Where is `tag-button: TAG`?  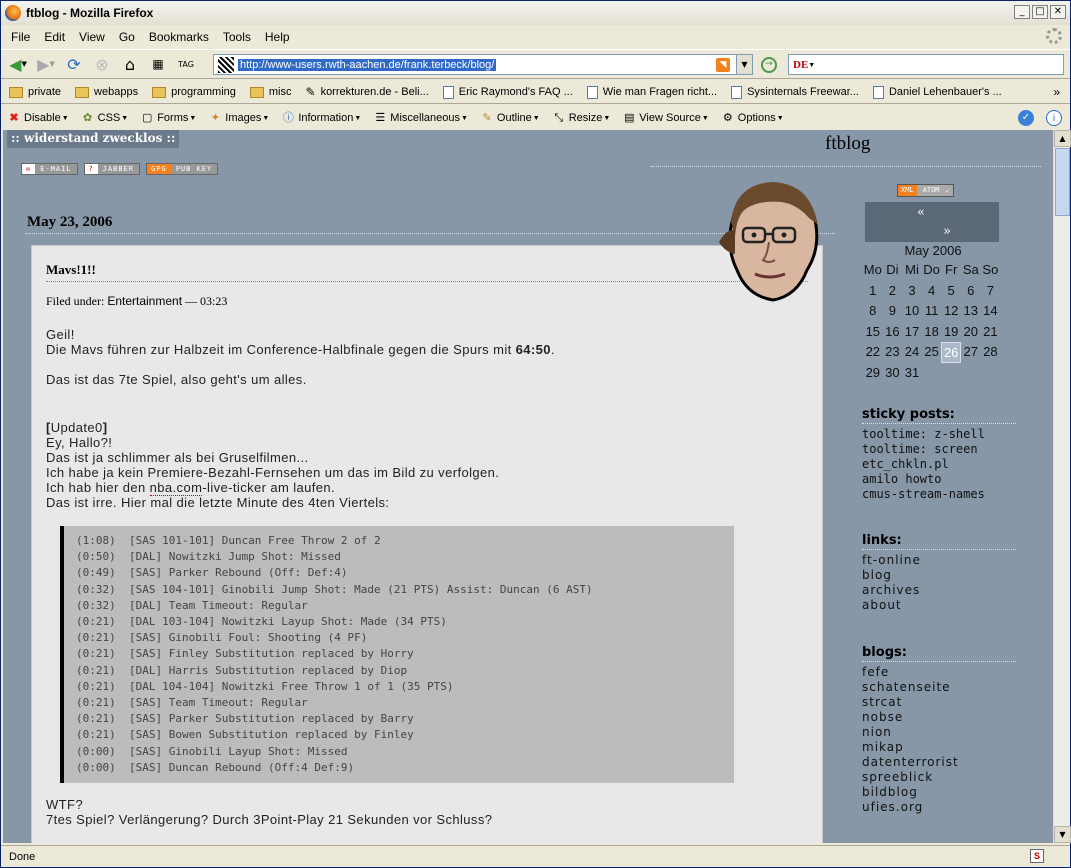 tag-button: TAG is located at coordinates (186, 64).